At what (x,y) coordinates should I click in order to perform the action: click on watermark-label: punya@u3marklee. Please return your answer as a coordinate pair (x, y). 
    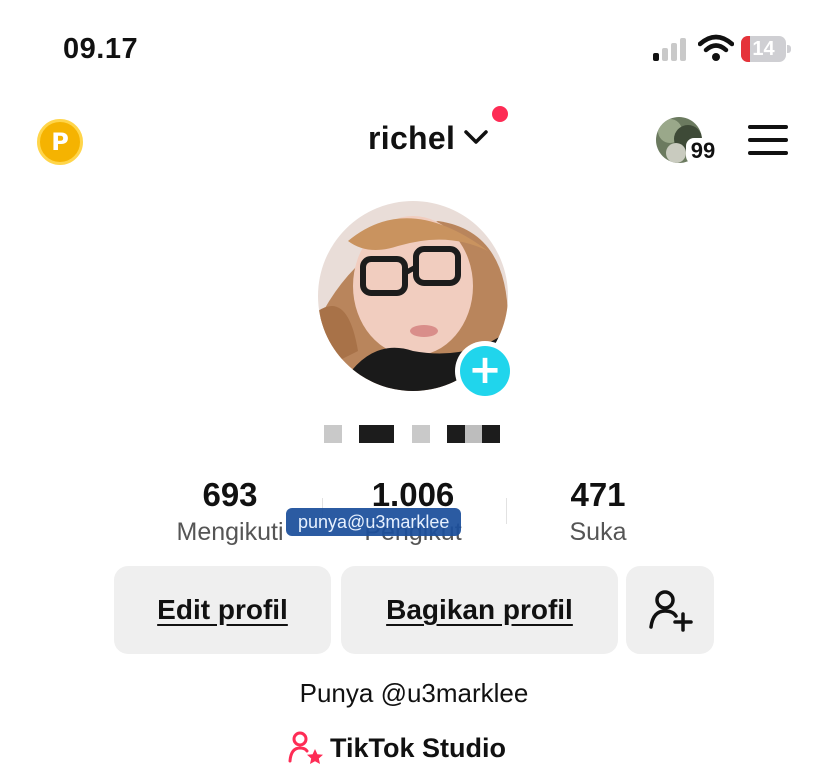
    Looking at the image, I should click on (374, 522).